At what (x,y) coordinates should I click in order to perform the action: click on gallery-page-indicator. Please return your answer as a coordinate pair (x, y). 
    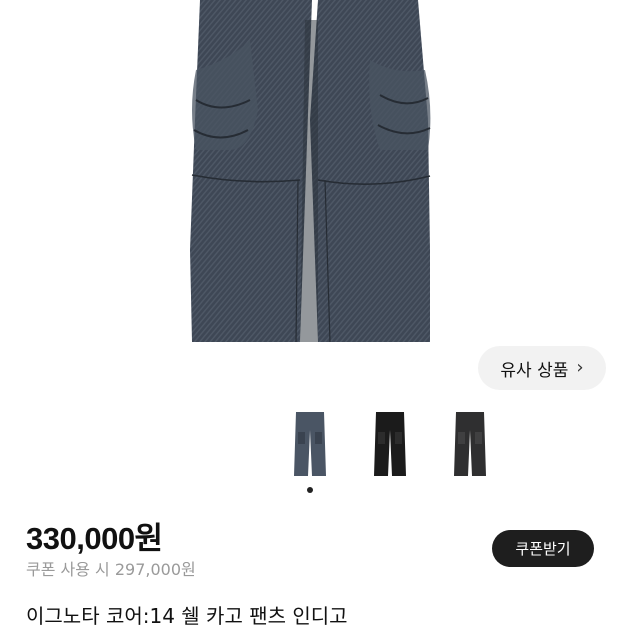
    Looking at the image, I should click on (310, 490).